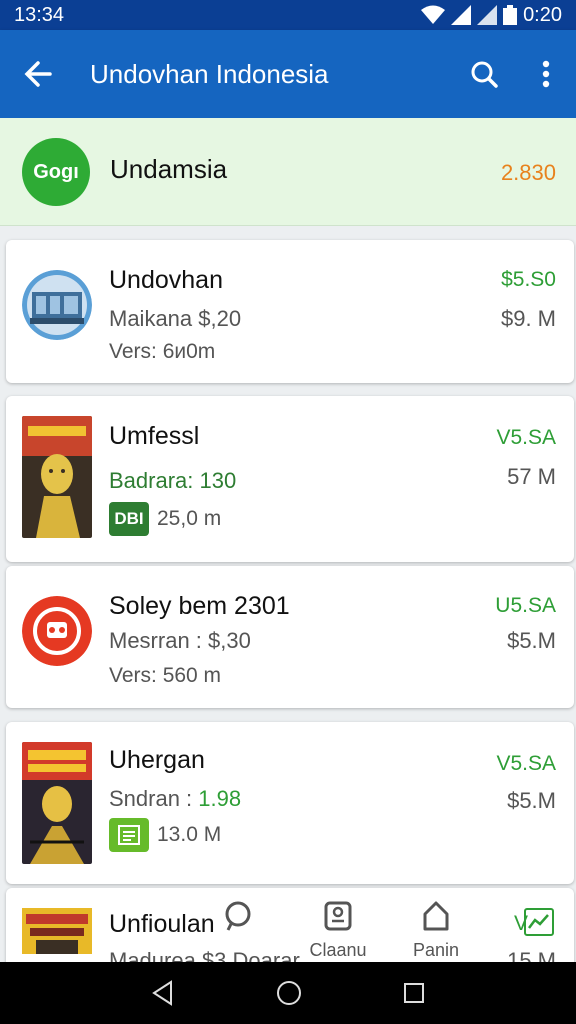  Describe the element at coordinates (338, 950) in the screenshot. I see `nav-label-news: Claanu` at that location.